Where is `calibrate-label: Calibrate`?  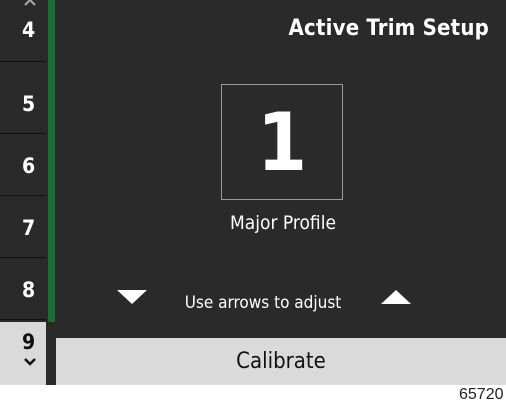 calibrate-label: Calibrate is located at coordinates (281, 361).